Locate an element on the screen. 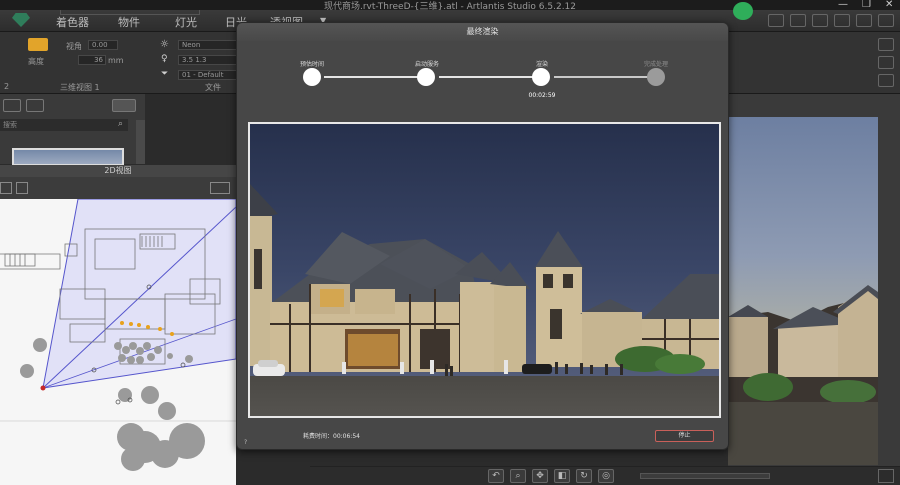 This screenshot has height=485, width=900. viewport-toolbar: ↶ ⌕ ✥ ◧ ↻ ◎ is located at coordinates (605, 475).